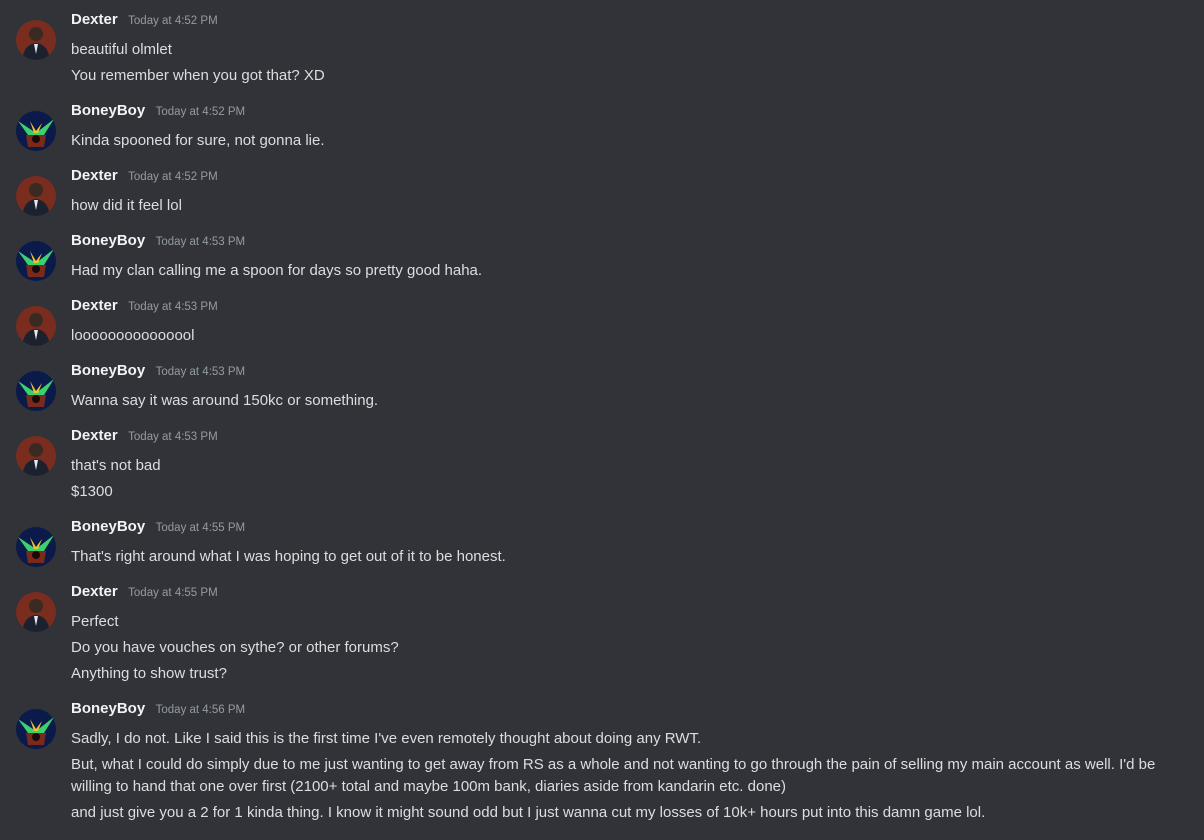 This screenshot has width=1204, height=840. What do you see at coordinates (133, 335) in the screenshot?
I see `message-text: looooooooooooool` at bounding box center [133, 335].